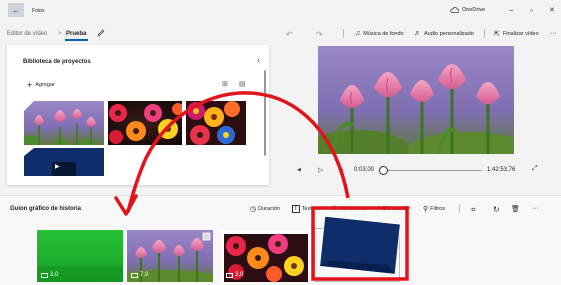 This screenshot has width=561, height=285. What do you see at coordinates (396, 208) in the screenshot?
I see `3d-effects-label: Efectos 3D` at bounding box center [396, 208].